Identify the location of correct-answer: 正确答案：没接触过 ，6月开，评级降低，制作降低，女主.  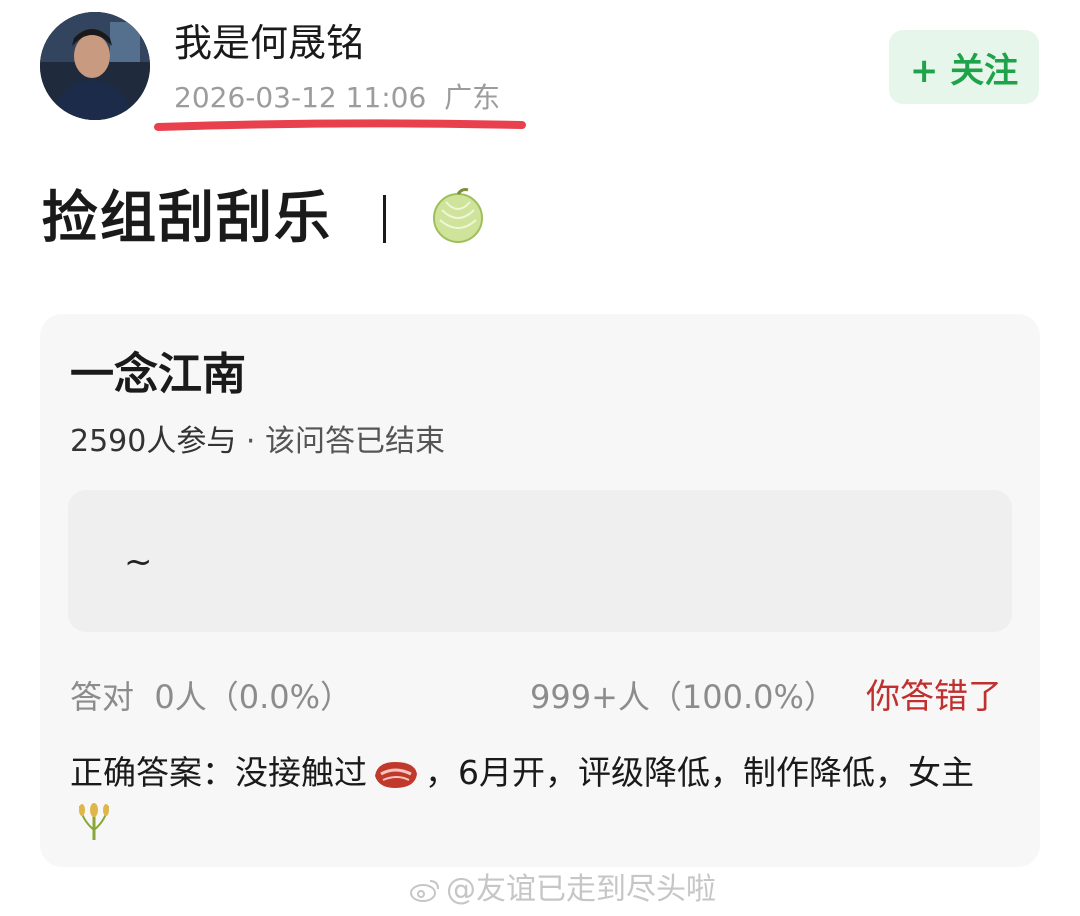
(535, 798).